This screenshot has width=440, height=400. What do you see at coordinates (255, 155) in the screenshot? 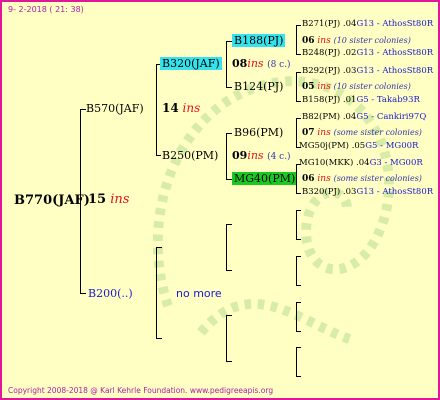
I see `gen2-b-ins: ins` at bounding box center [255, 155].